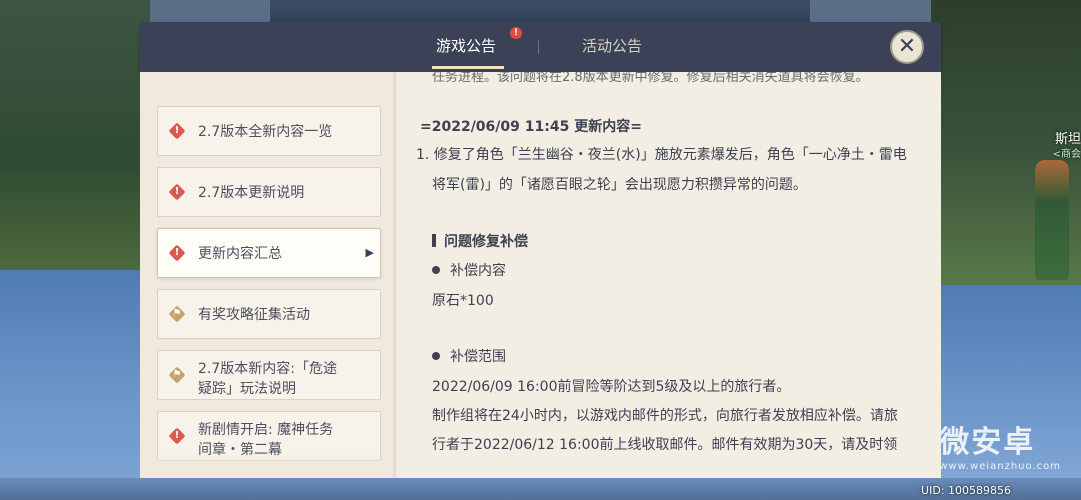  Describe the element at coordinates (668, 466) in the screenshot. I see `content-fade` at that location.